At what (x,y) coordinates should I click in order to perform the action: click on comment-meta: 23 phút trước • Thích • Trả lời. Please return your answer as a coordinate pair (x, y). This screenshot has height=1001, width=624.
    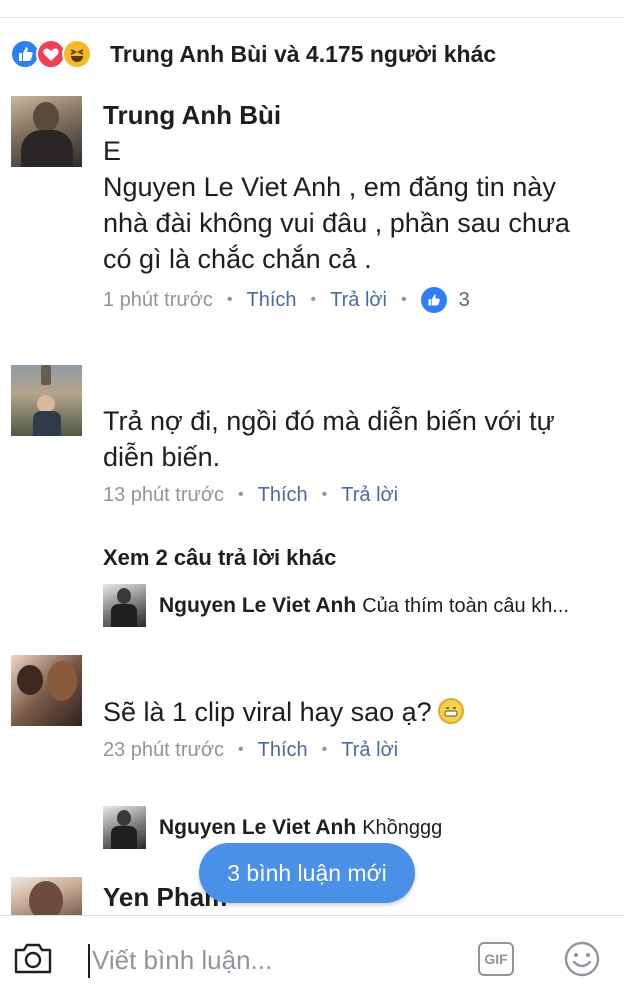
    Looking at the image, I should click on (250, 750).